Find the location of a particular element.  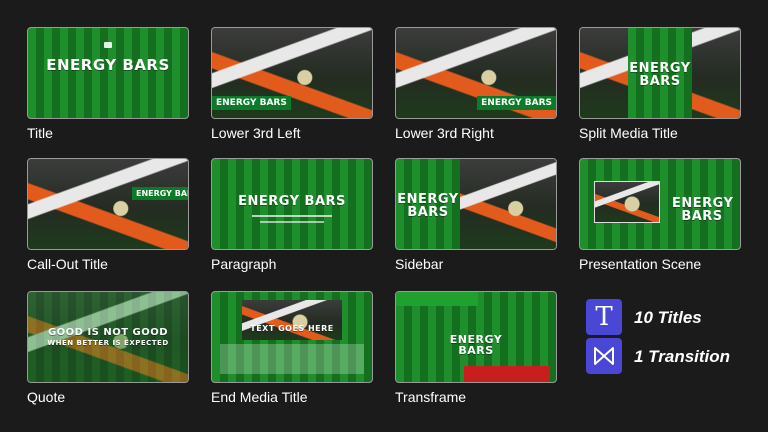

bowtie-transition-icon is located at coordinates (604, 356).